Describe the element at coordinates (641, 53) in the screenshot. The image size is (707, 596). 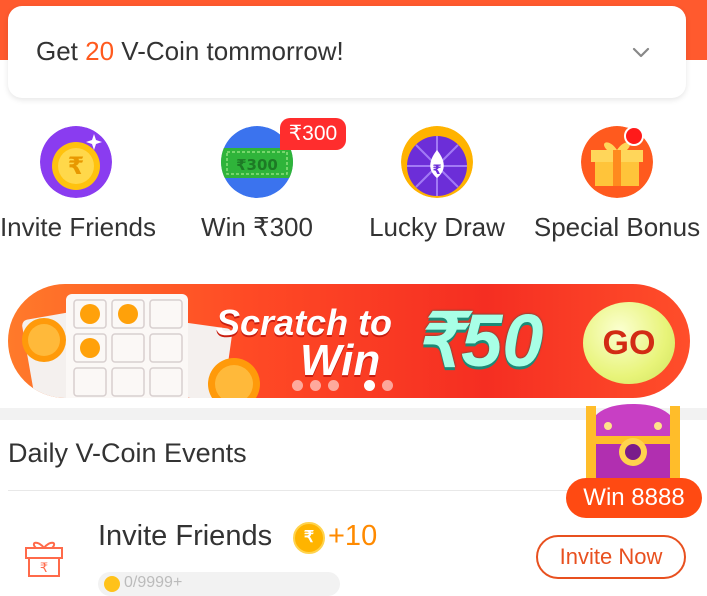
I see `chevron-down-icon` at that location.